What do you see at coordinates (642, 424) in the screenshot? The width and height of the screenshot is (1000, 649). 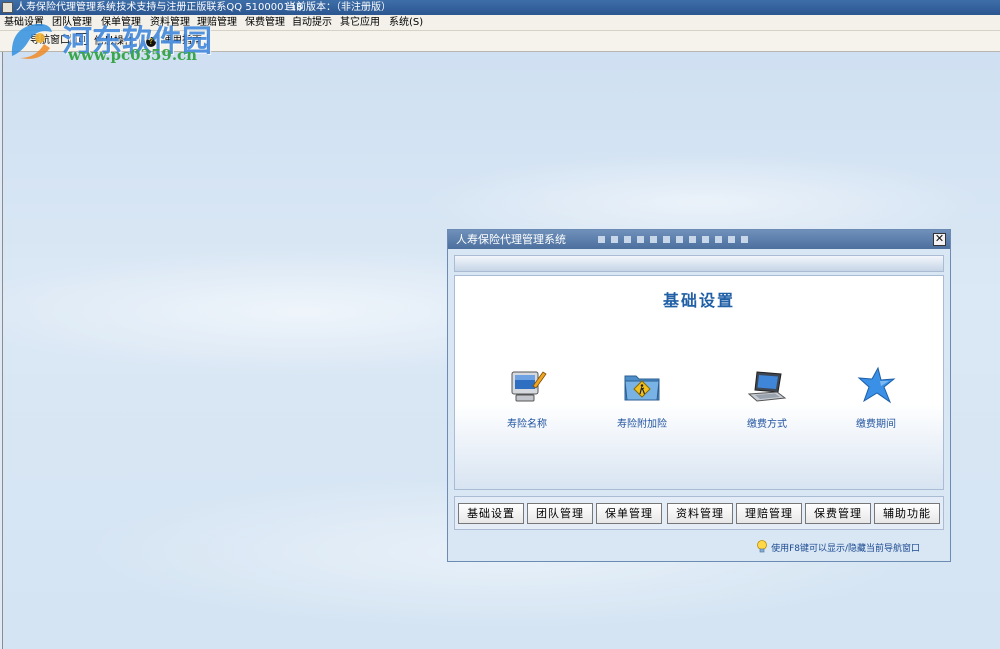 I see `tile-label: 寿险附加险` at bounding box center [642, 424].